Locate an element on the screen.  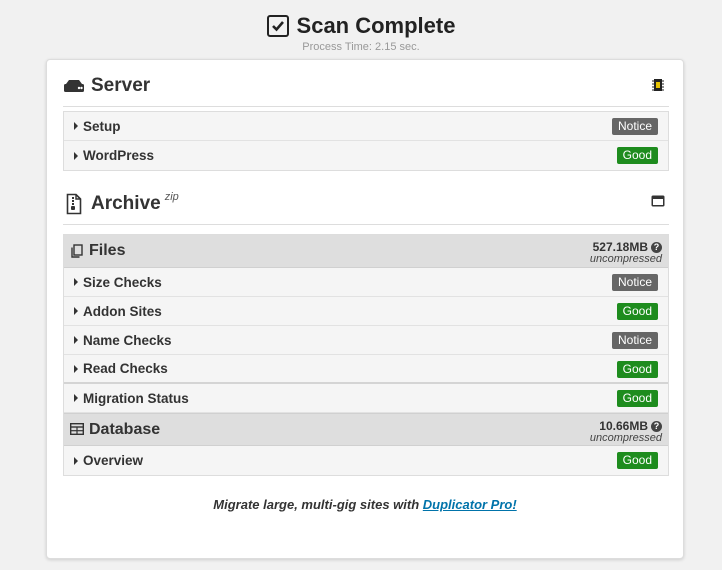
check-label: Read Checks is located at coordinates (125, 368).